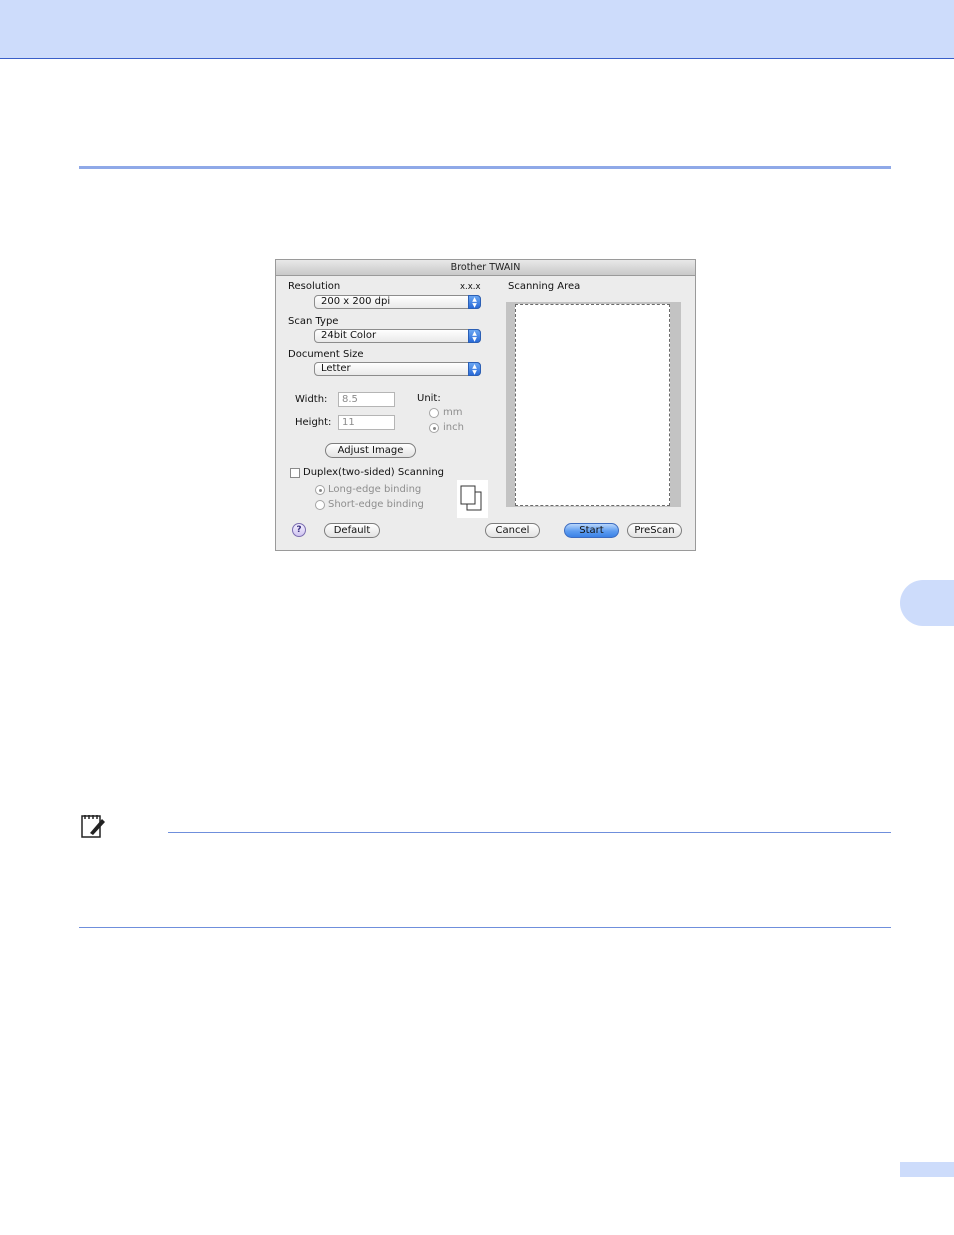 This screenshot has height=1235, width=954. I want to click on adjust-image-button: Adjust Image, so click(370, 450).